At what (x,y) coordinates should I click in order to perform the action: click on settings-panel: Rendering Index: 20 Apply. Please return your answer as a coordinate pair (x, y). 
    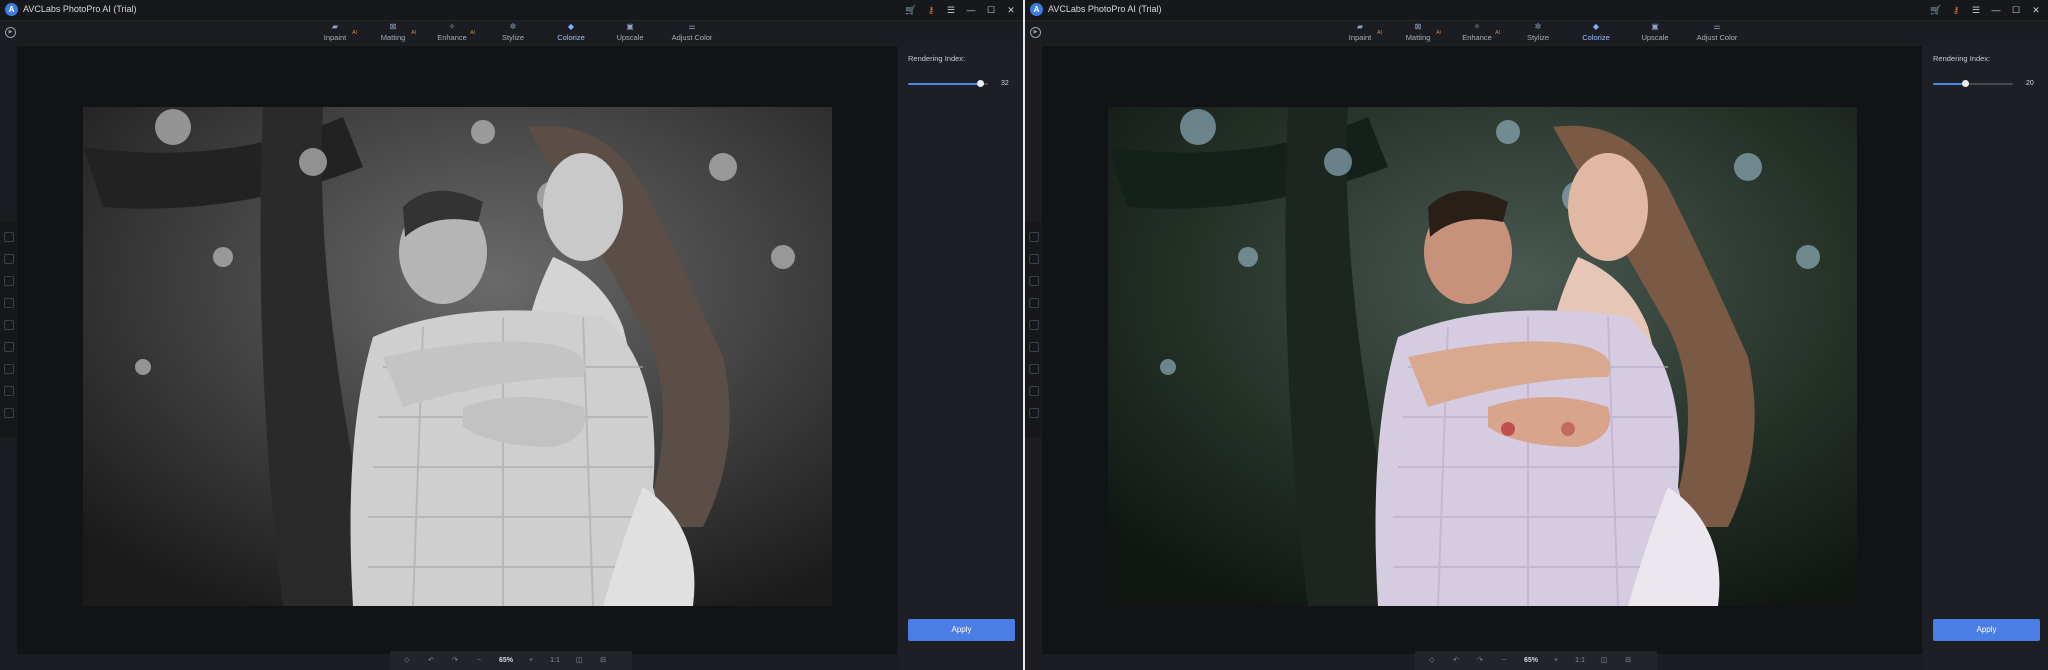
    Looking at the image, I should click on (1985, 358).